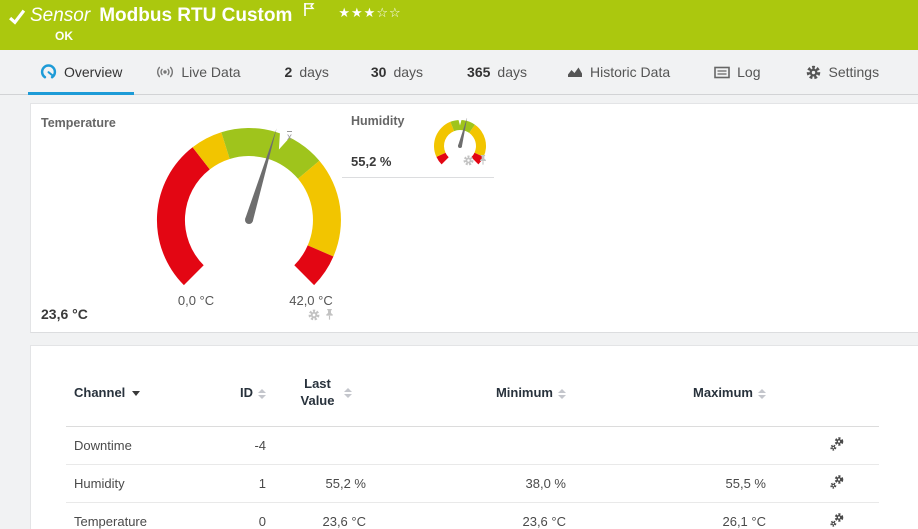  What do you see at coordinates (211, 72) in the screenshot?
I see `tab-label: Live Data` at bounding box center [211, 72].